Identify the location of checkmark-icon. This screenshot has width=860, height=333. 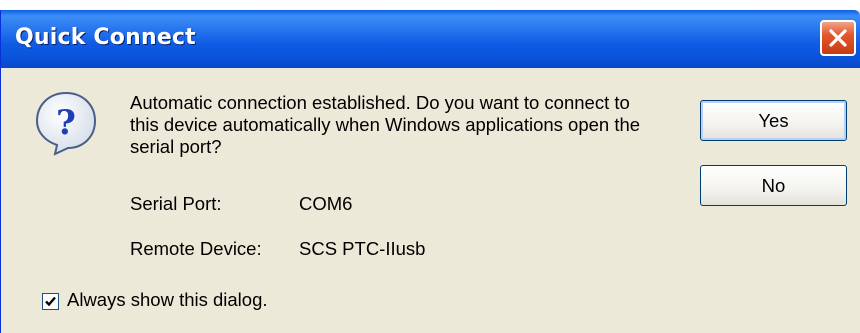
(50, 301).